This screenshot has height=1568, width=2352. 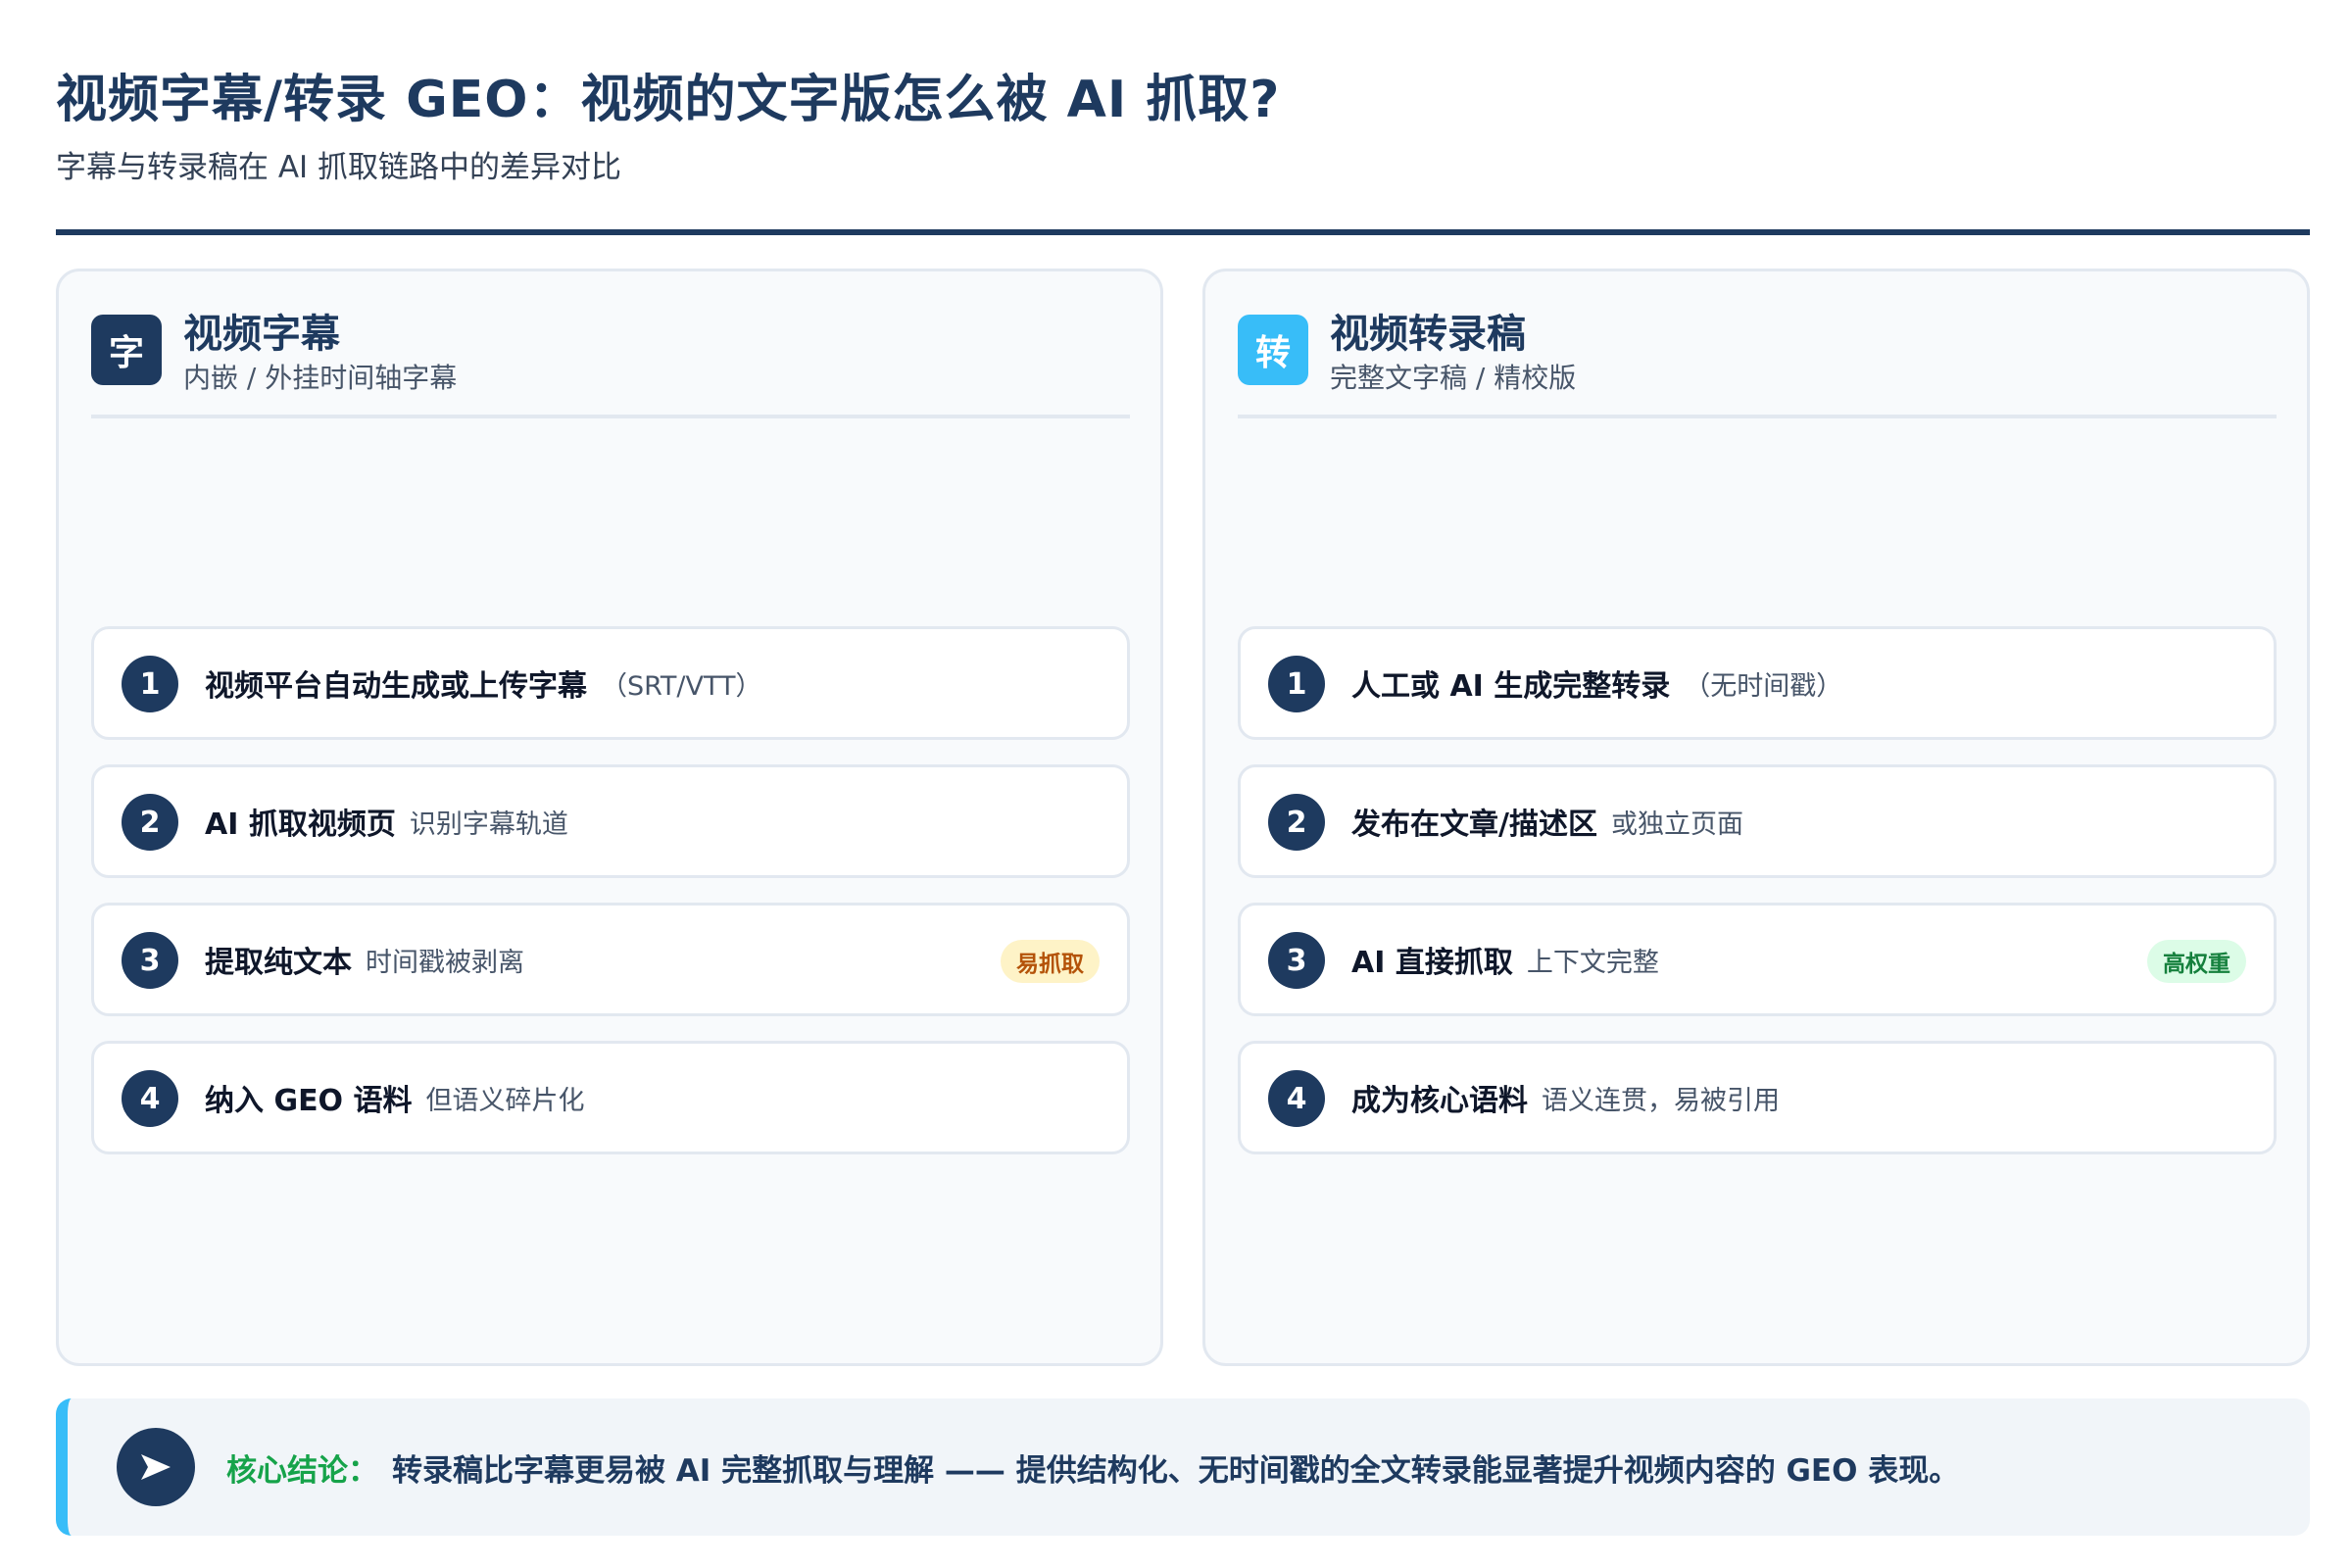 I want to click on step-title: 视频平台自动生成或上传字幕, so click(x=396, y=686).